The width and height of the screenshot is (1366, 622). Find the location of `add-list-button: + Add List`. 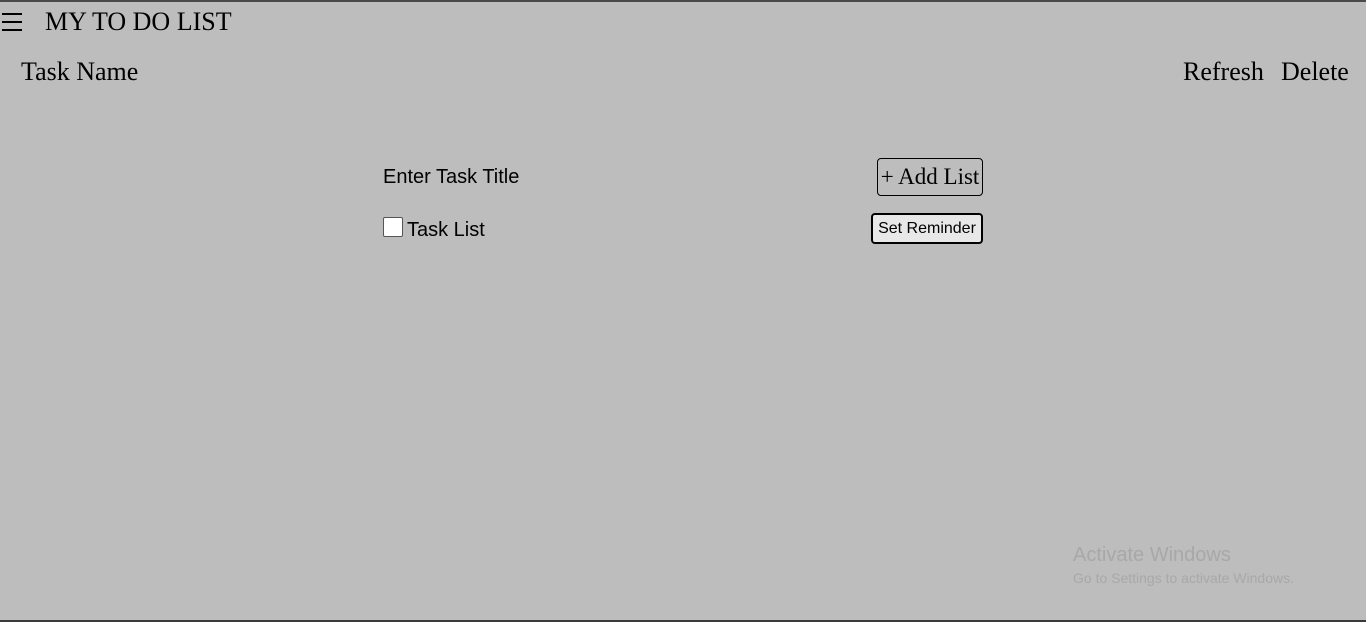

add-list-button: + Add List is located at coordinates (930, 177).